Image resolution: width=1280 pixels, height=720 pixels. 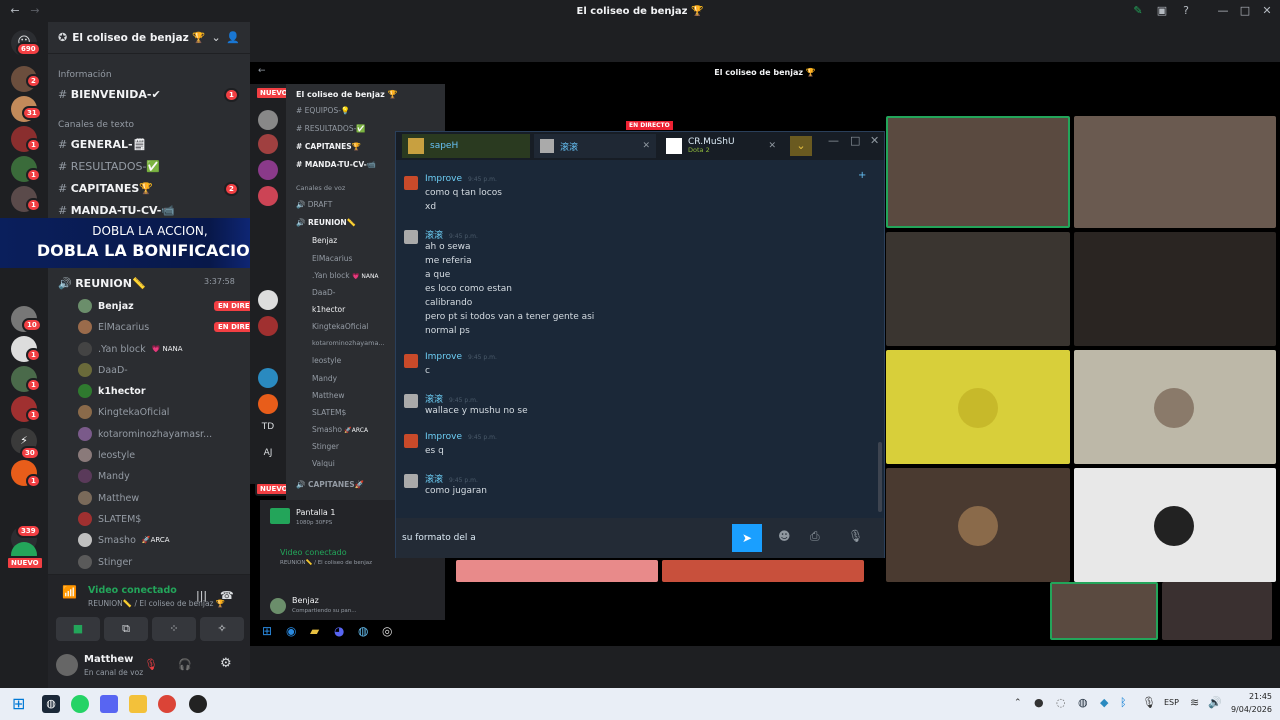 I want to click on voice-user: Stinger, so click(x=105, y=562).